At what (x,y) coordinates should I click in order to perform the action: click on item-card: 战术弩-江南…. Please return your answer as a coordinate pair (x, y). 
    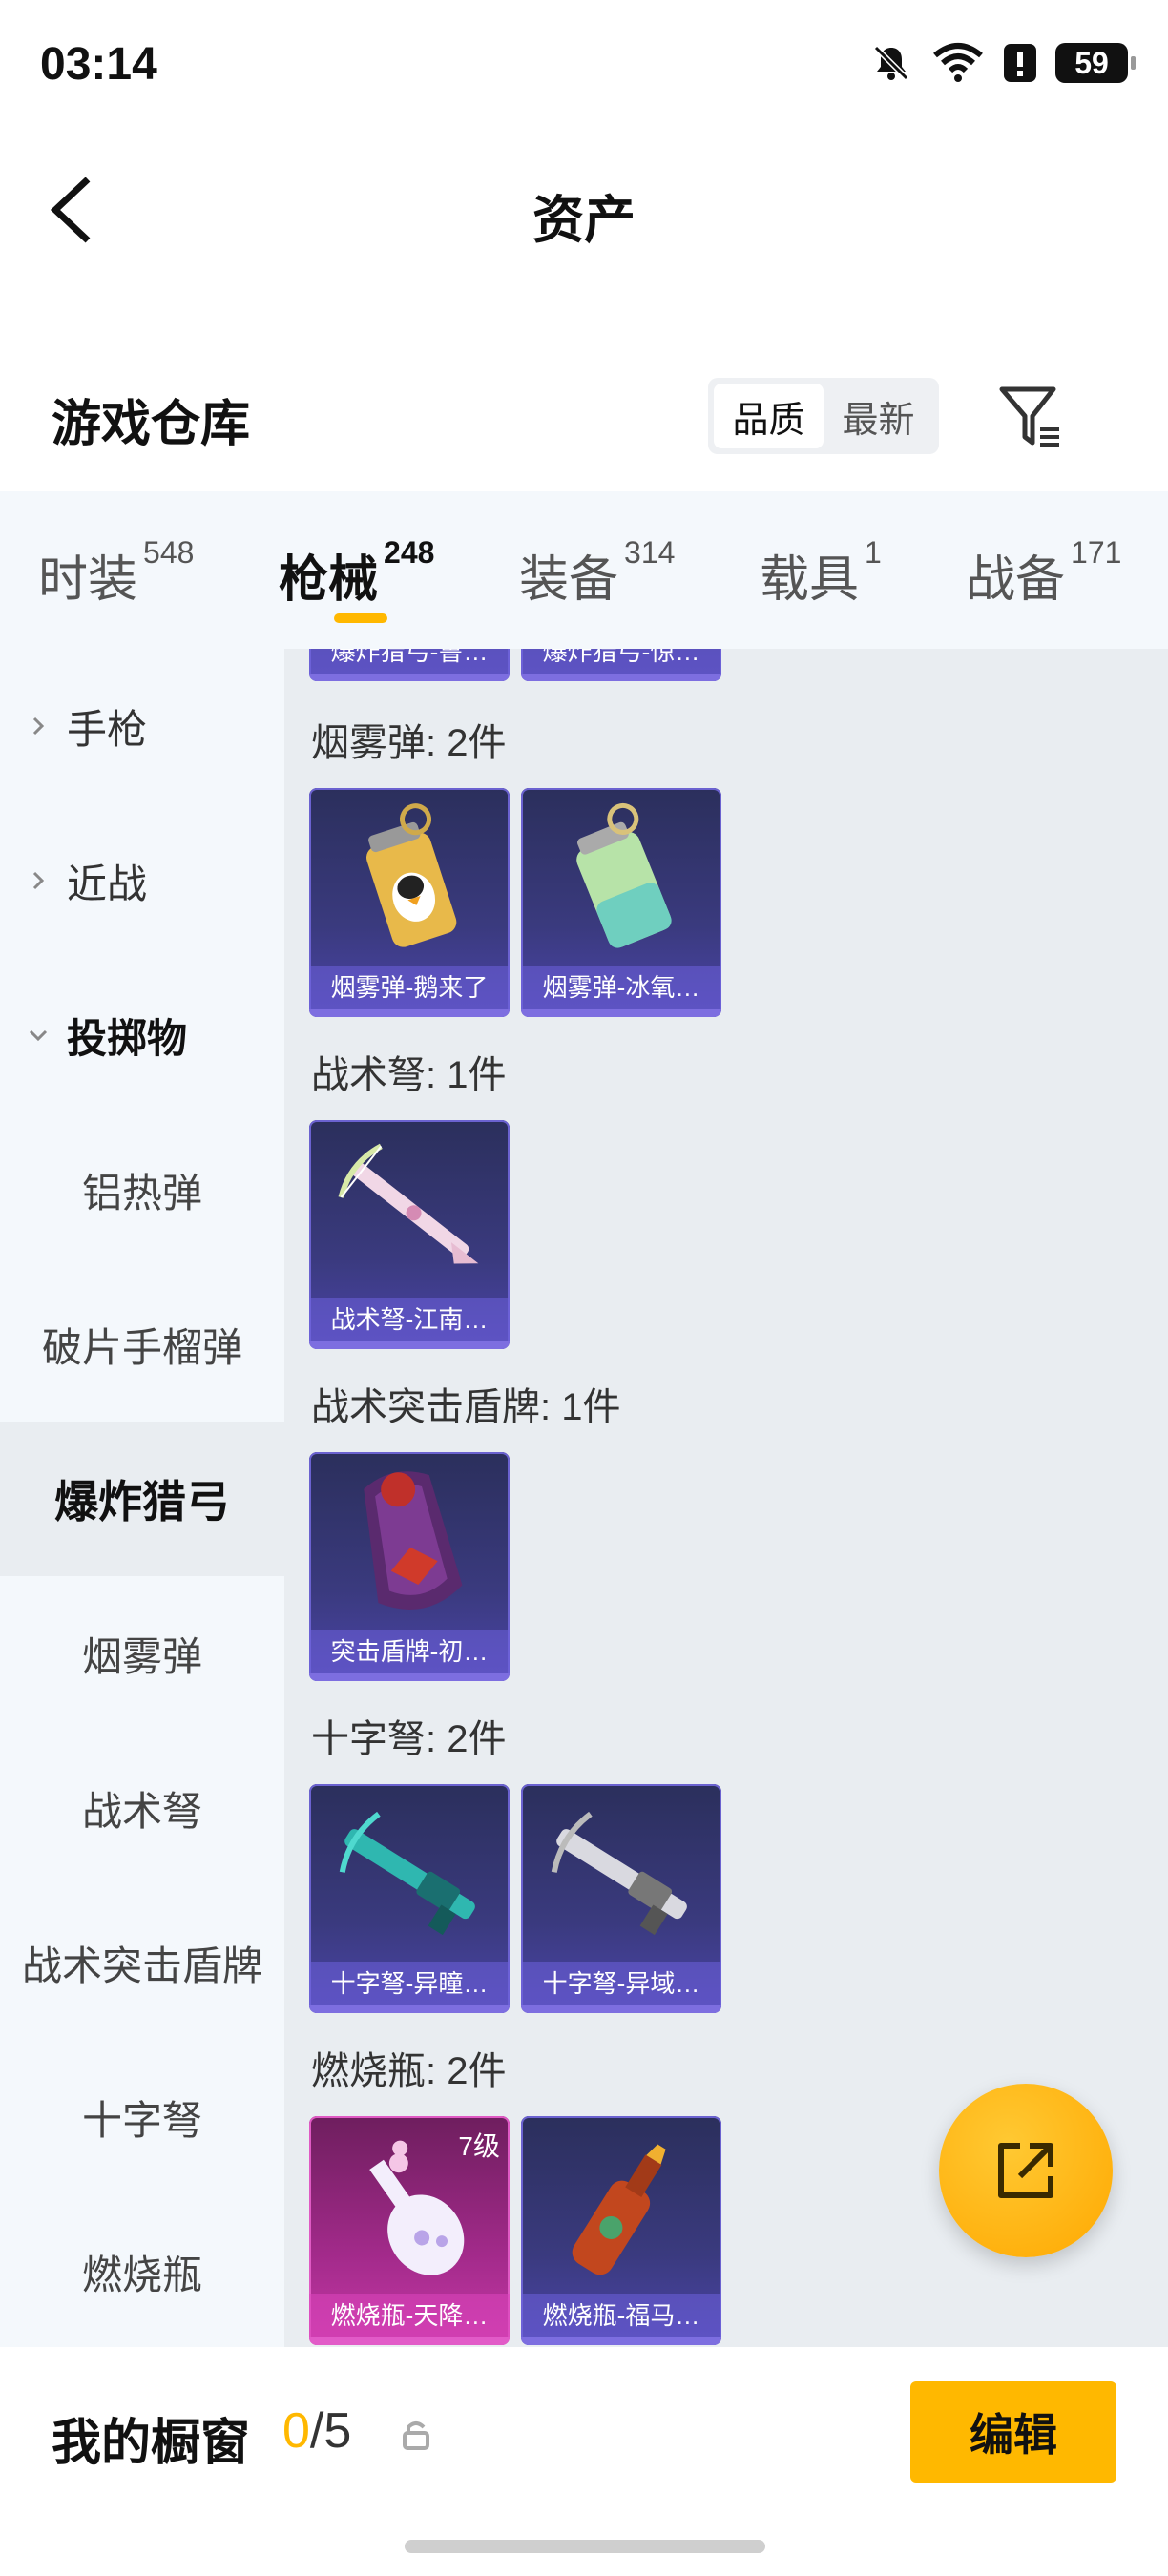
    Looking at the image, I should click on (409, 1234).